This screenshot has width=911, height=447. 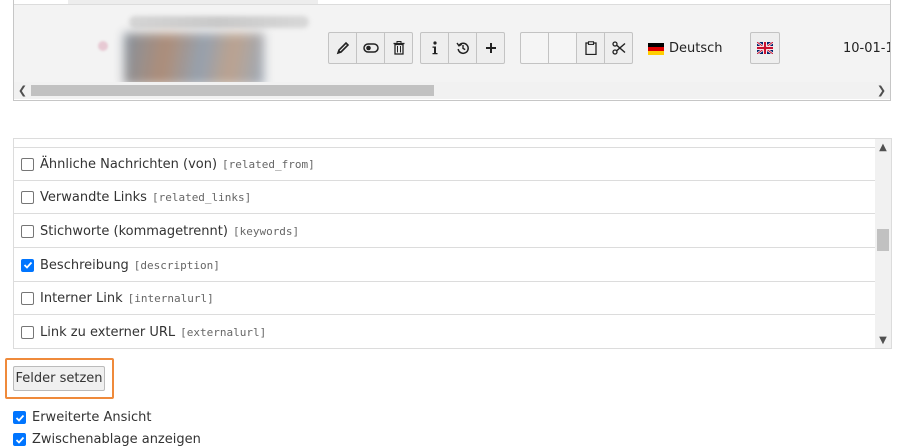 I want to click on language-label: Deutsch, so click(x=696, y=48).